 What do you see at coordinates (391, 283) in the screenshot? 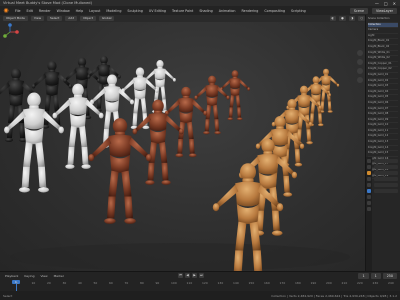
I see `frame-tick-label: 240` at bounding box center [391, 283].